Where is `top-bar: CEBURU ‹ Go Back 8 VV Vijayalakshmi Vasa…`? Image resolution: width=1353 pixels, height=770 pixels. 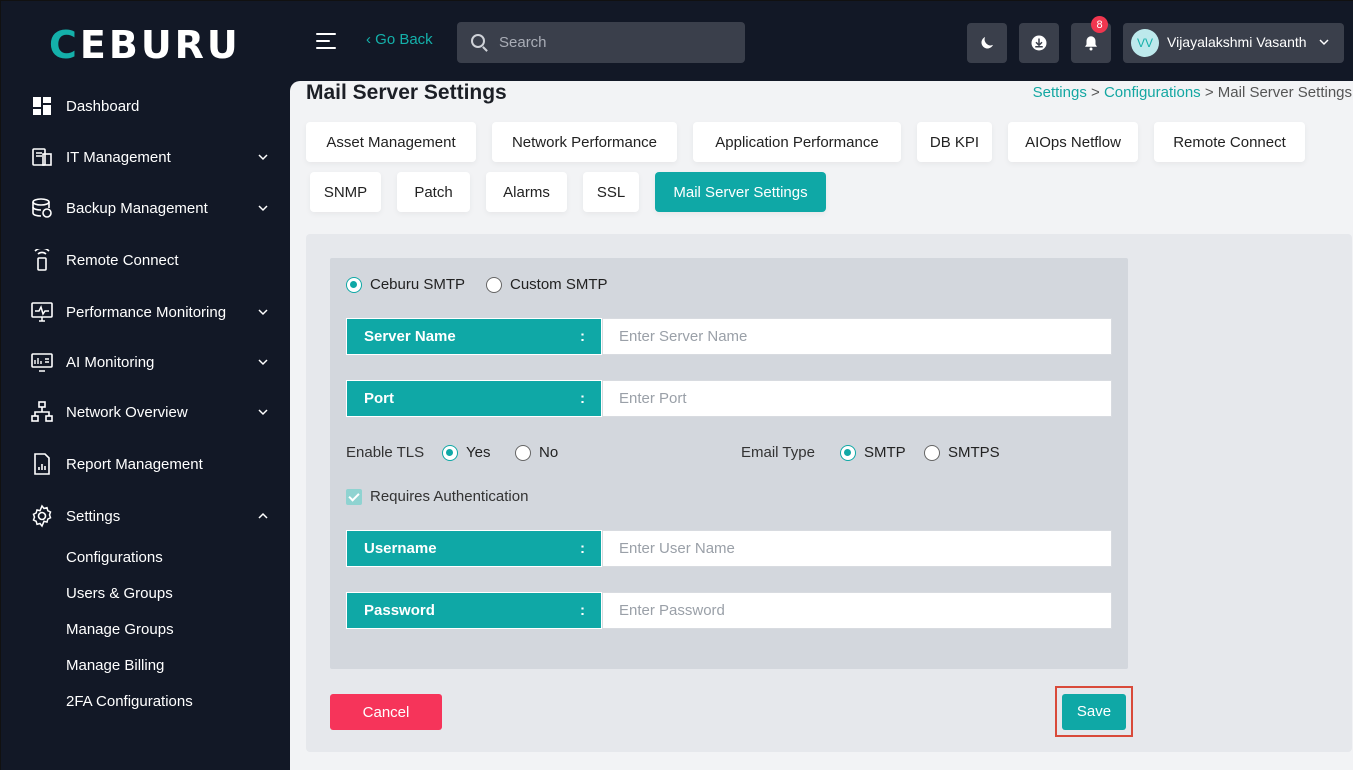 top-bar: CEBURU ‹ Go Back 8 VV Vijayalakshmi Vasa… is located at coordinates (677, 41).